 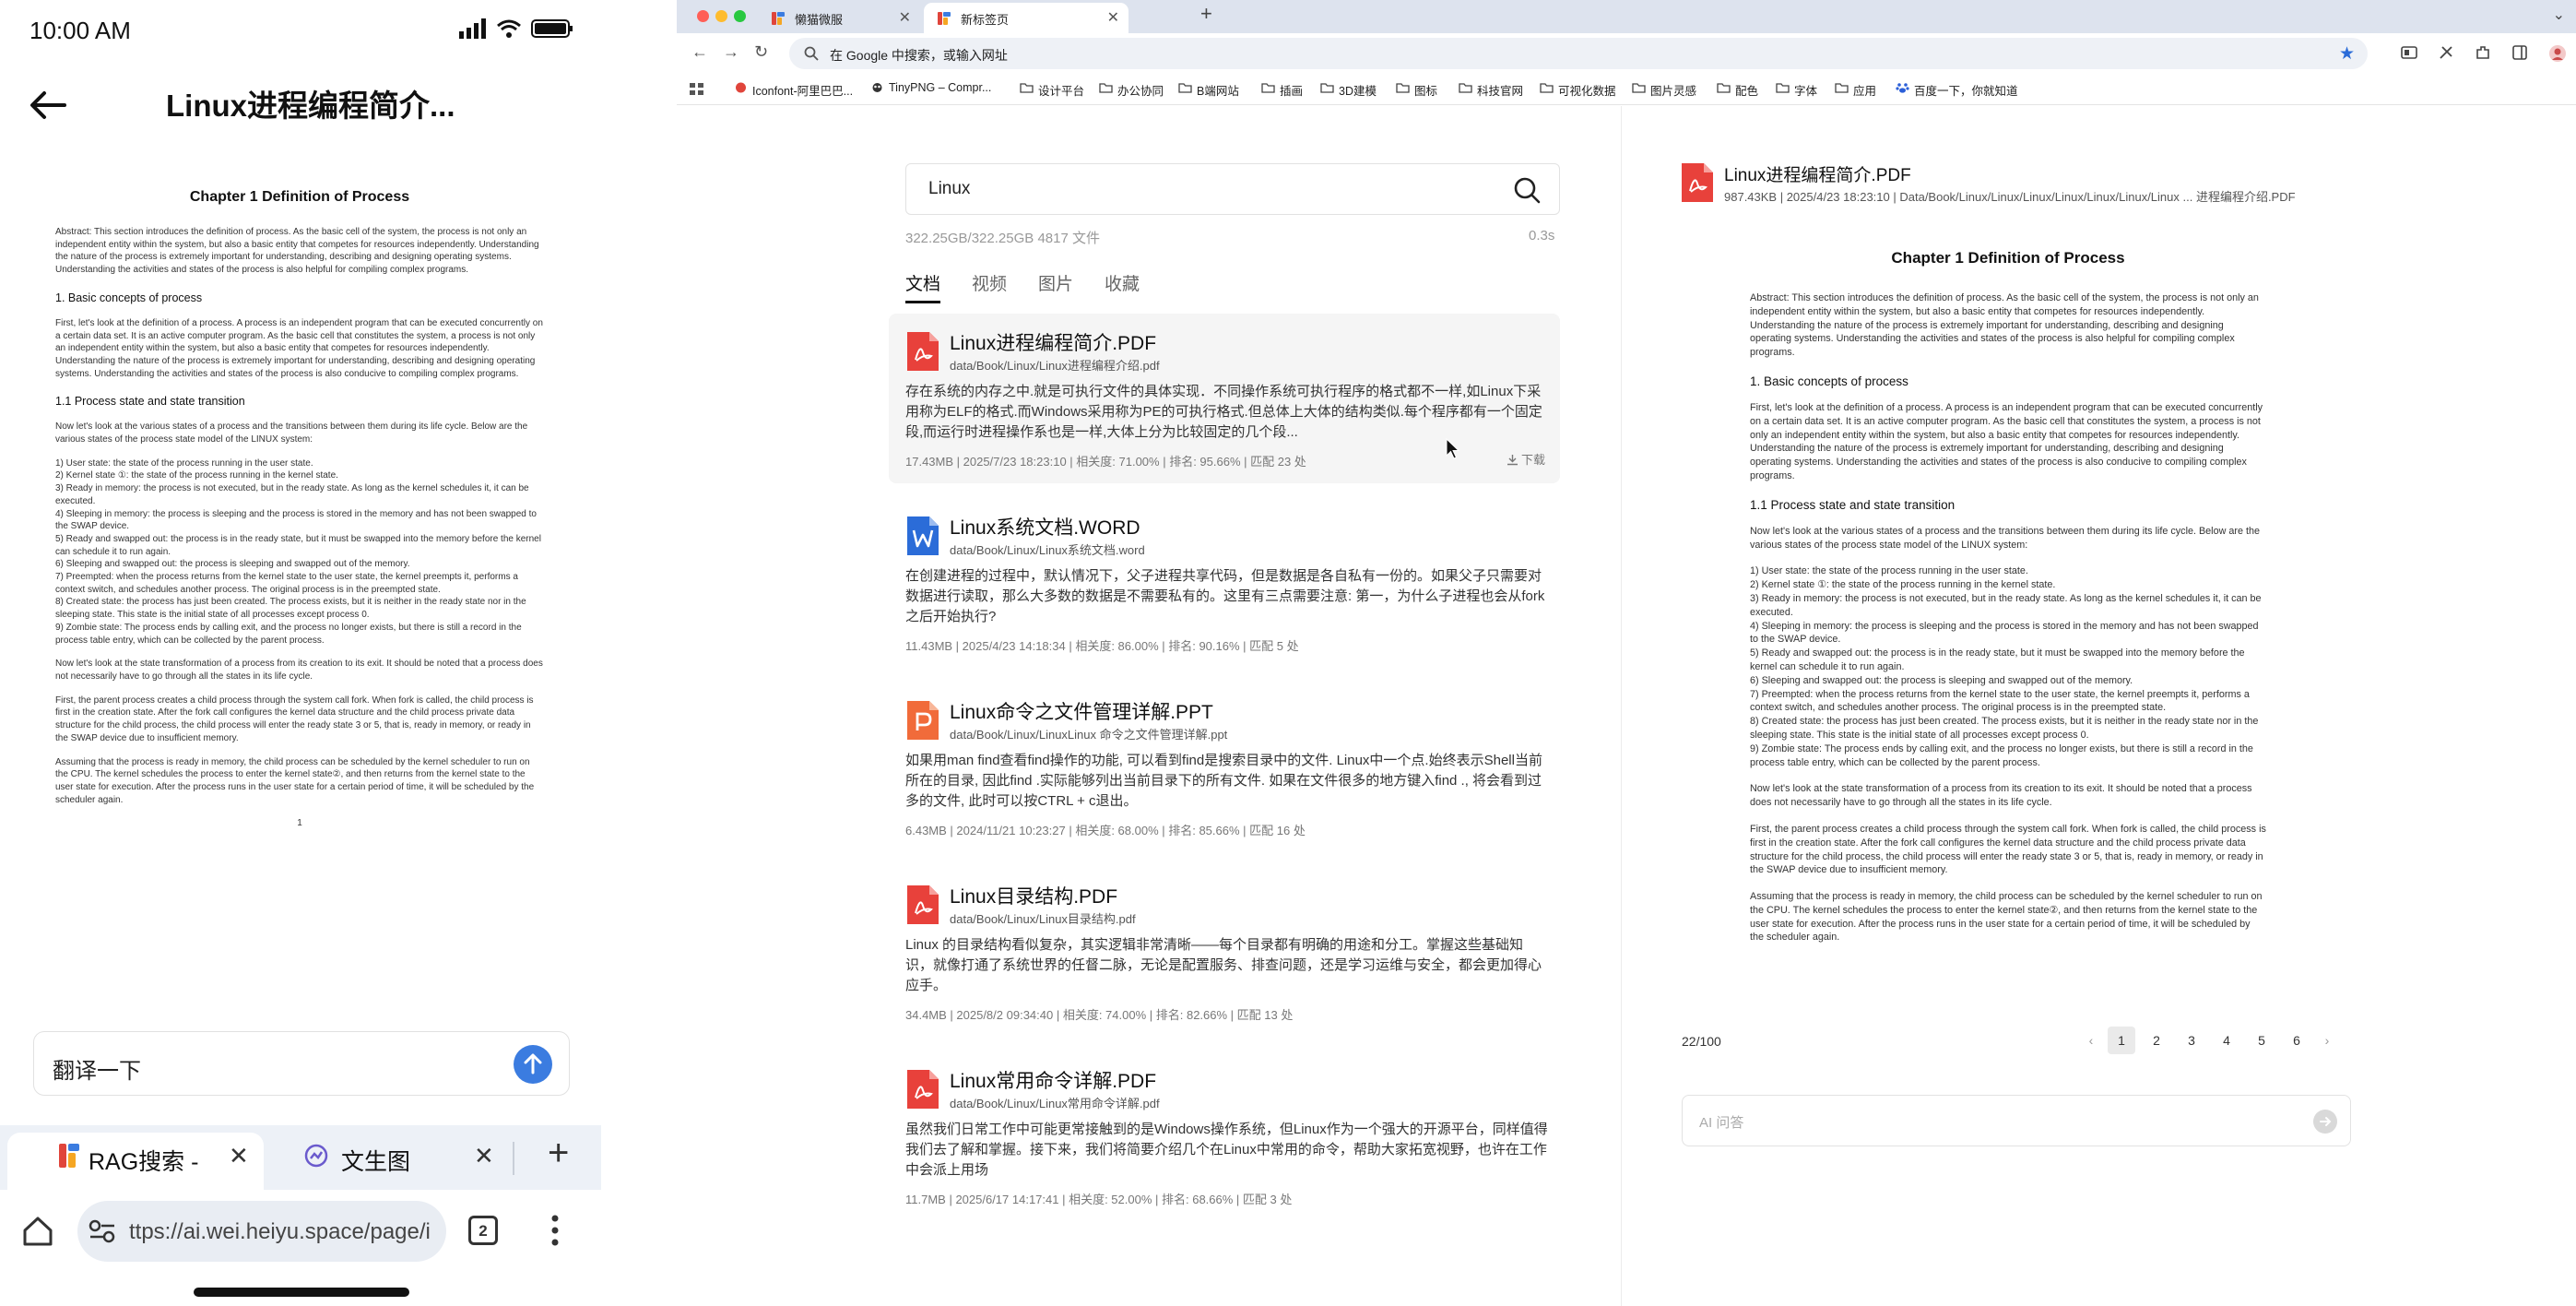 I want to click on bookmark-folder: B端网站, so click(x=1208, y=90).